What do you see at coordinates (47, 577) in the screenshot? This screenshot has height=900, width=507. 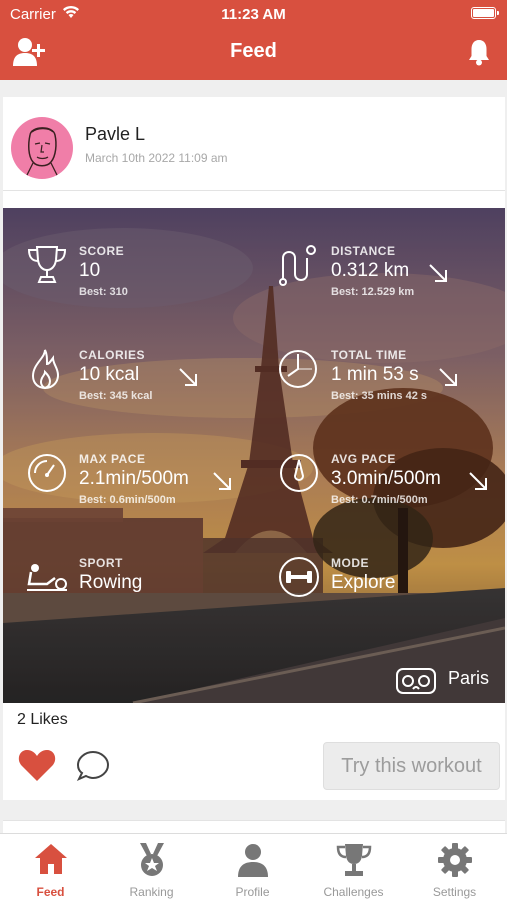 I see `rowing-machine-icon` at bounding box center [47, 577].